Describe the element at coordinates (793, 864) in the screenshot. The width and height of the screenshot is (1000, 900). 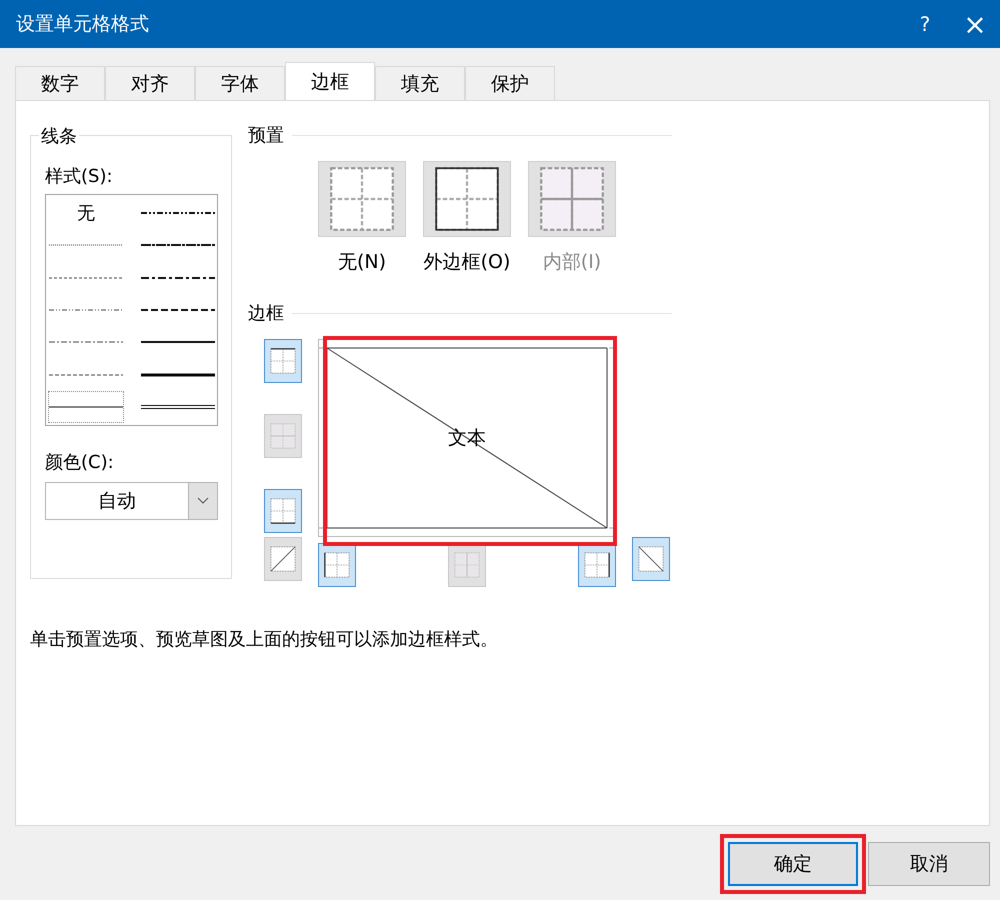
I see `ok-button: 确定` at that location.